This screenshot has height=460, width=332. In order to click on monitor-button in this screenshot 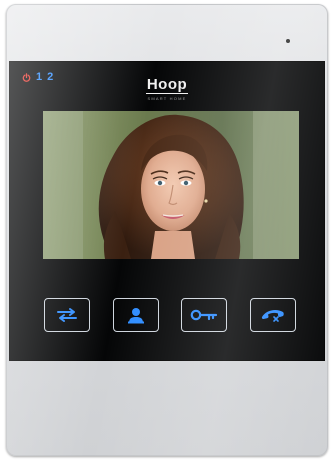, I will do `click(136, 315)`.